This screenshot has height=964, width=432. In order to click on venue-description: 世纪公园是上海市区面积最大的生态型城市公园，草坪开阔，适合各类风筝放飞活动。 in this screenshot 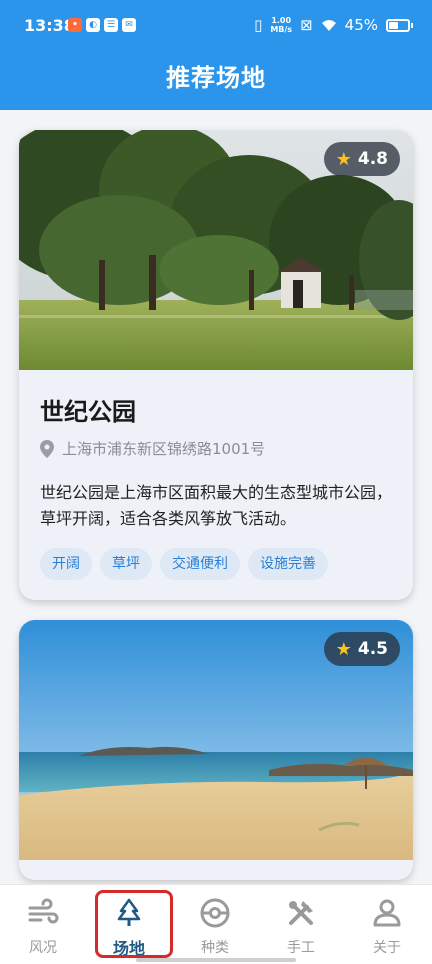, I will do `click(216, 505)`.